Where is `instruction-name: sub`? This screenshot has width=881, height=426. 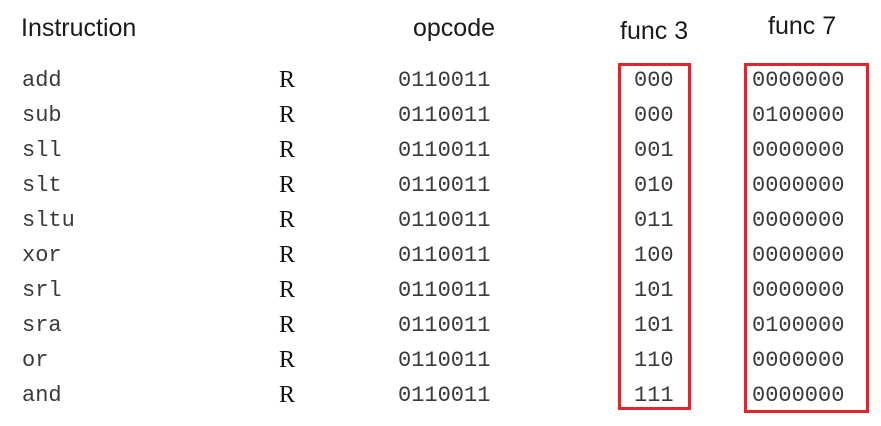 instruction-name: sub is located at coordinates (42, 115).